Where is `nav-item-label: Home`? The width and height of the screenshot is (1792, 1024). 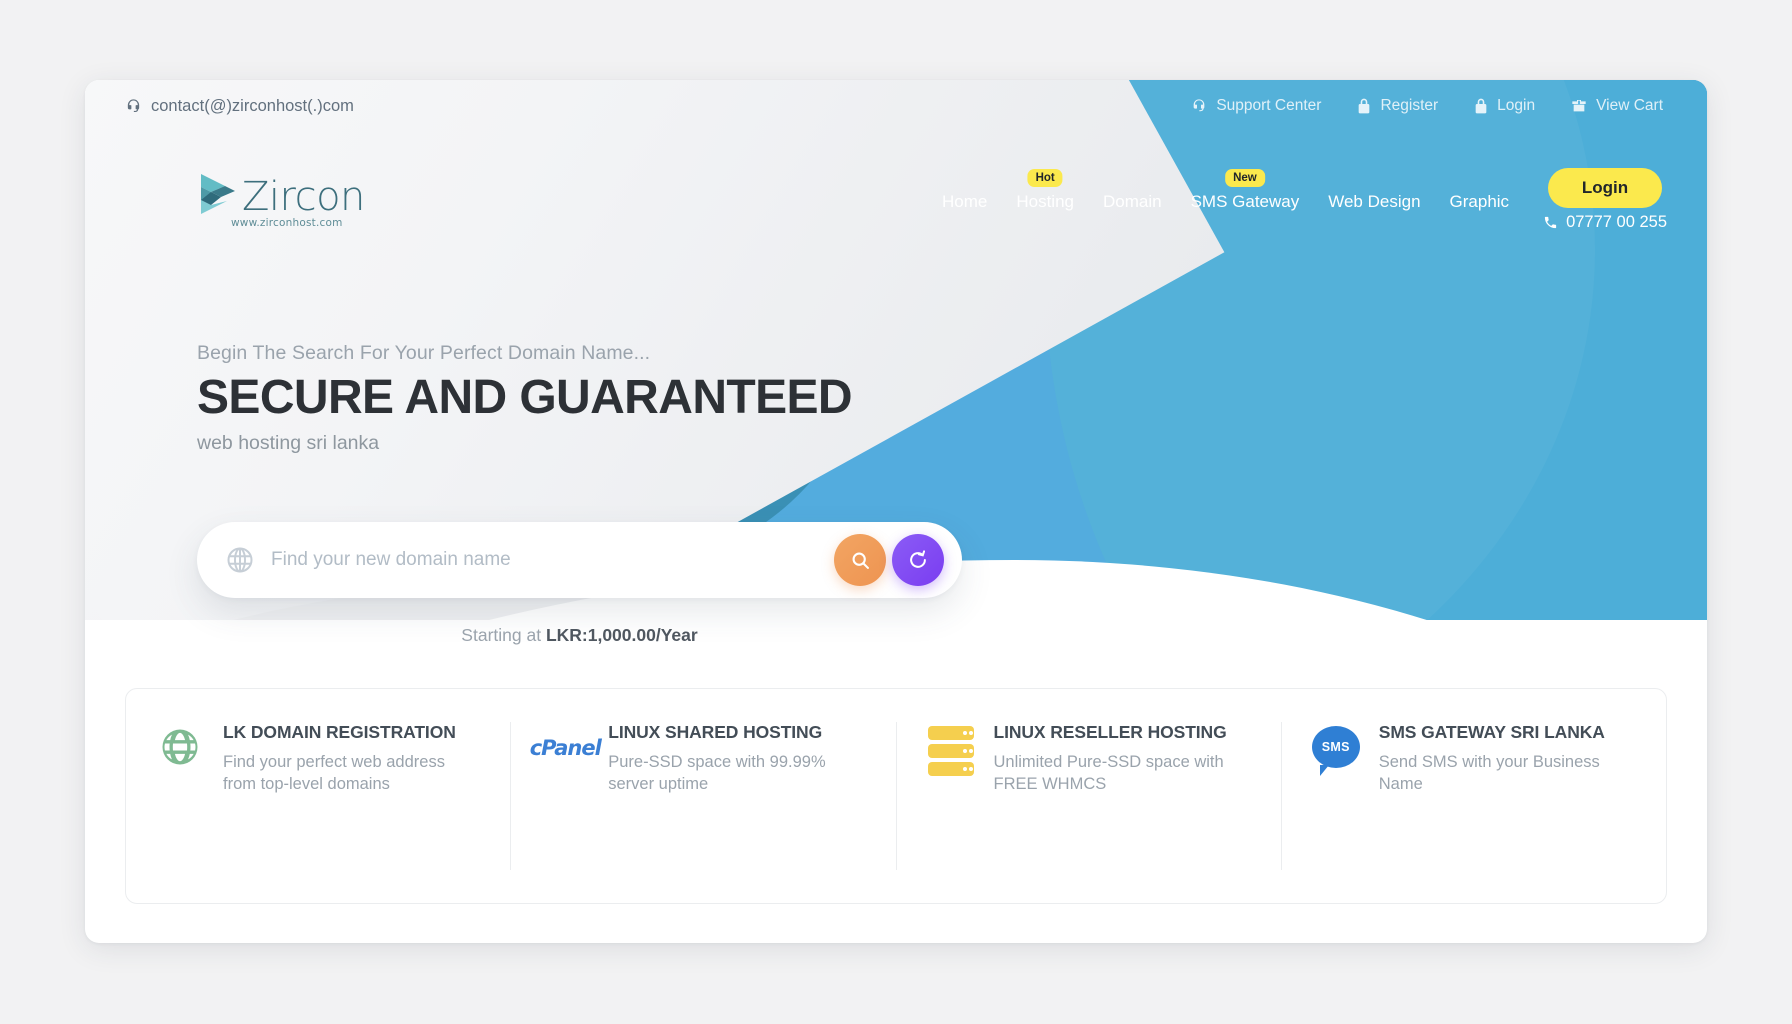
nav-item-label: Home is located at coordinates (964, 201).